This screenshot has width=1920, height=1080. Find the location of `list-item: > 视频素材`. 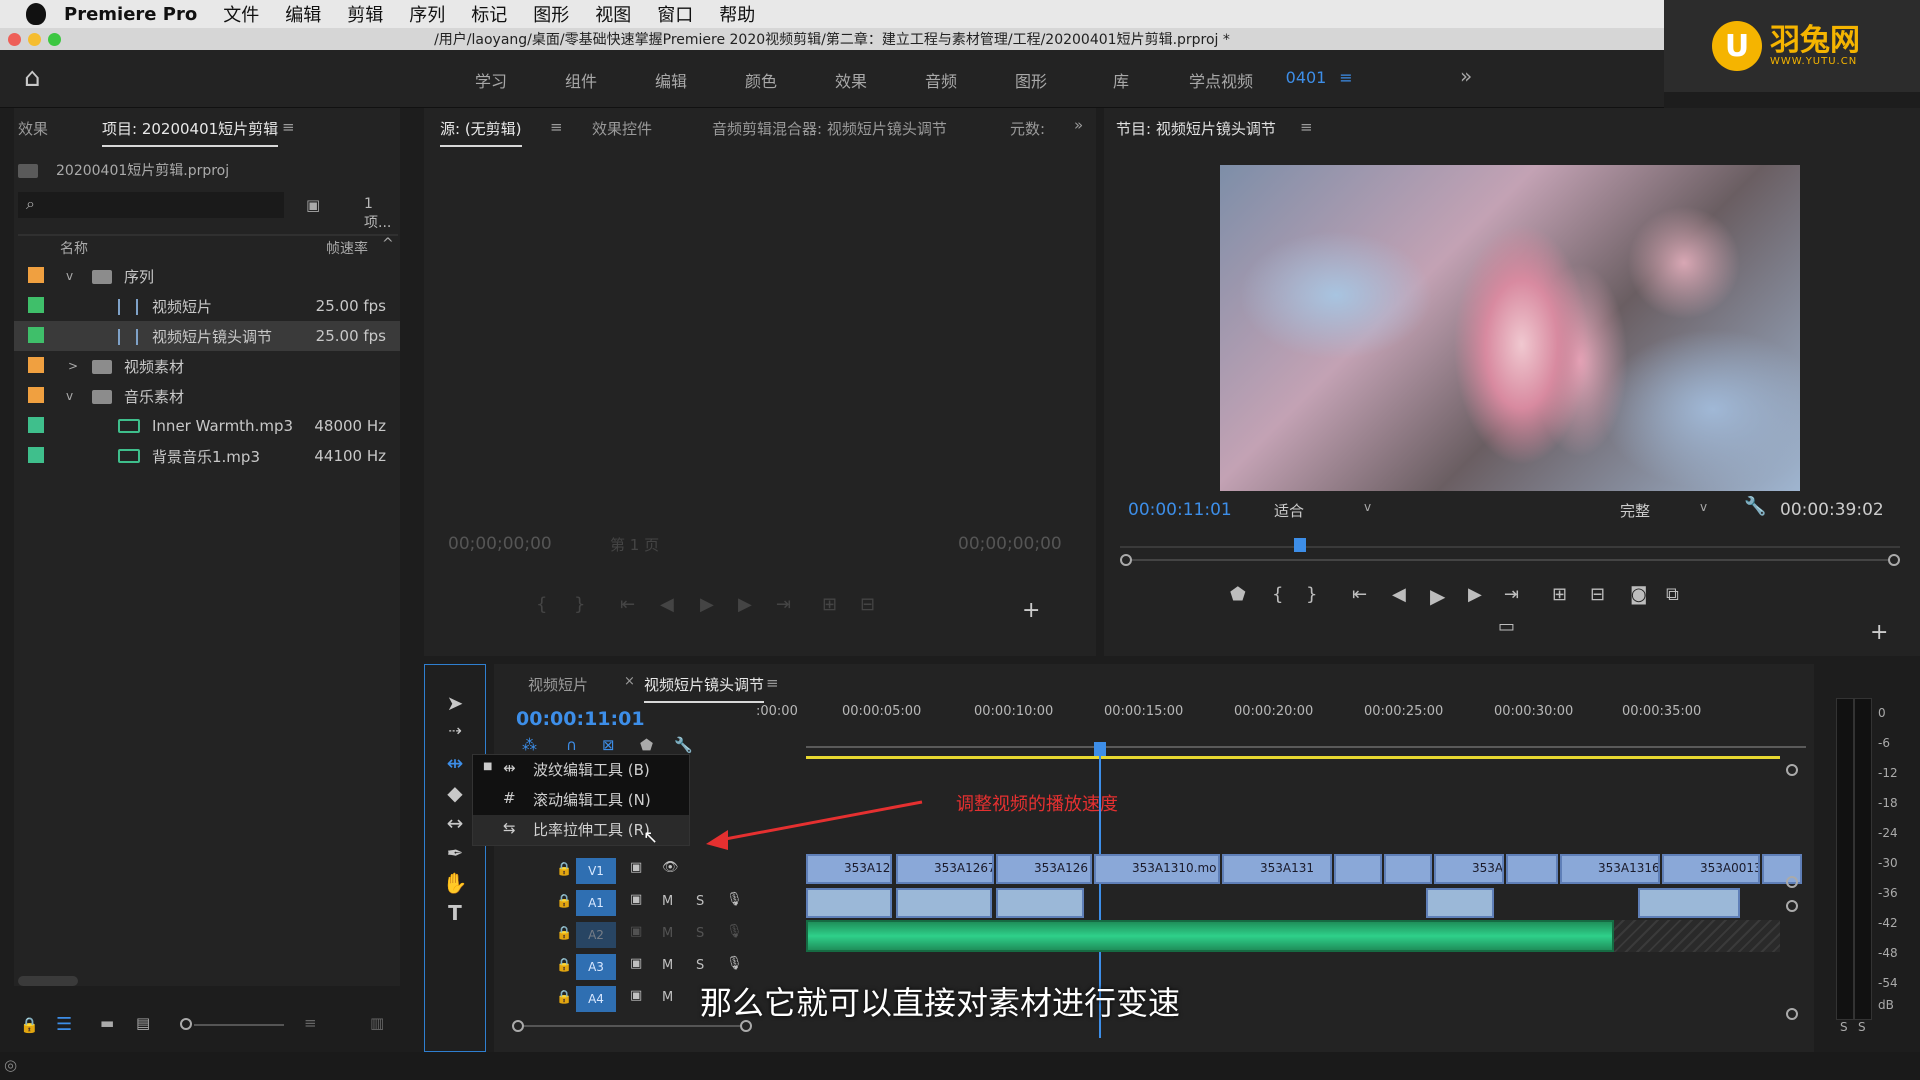

list-item: > 视频素材 is located at coordinates (207, 366).